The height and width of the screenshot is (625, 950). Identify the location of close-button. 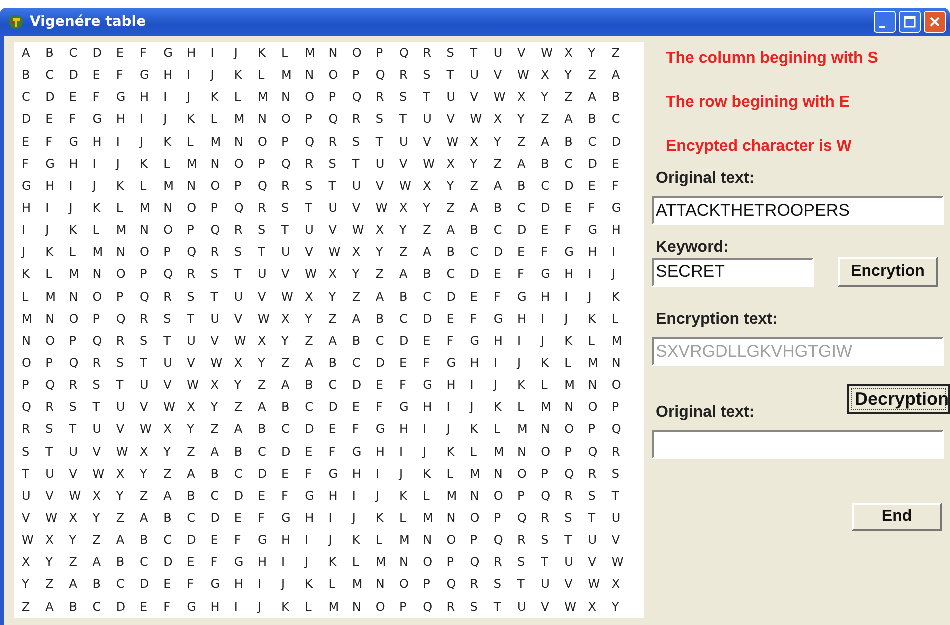
(935, 22).